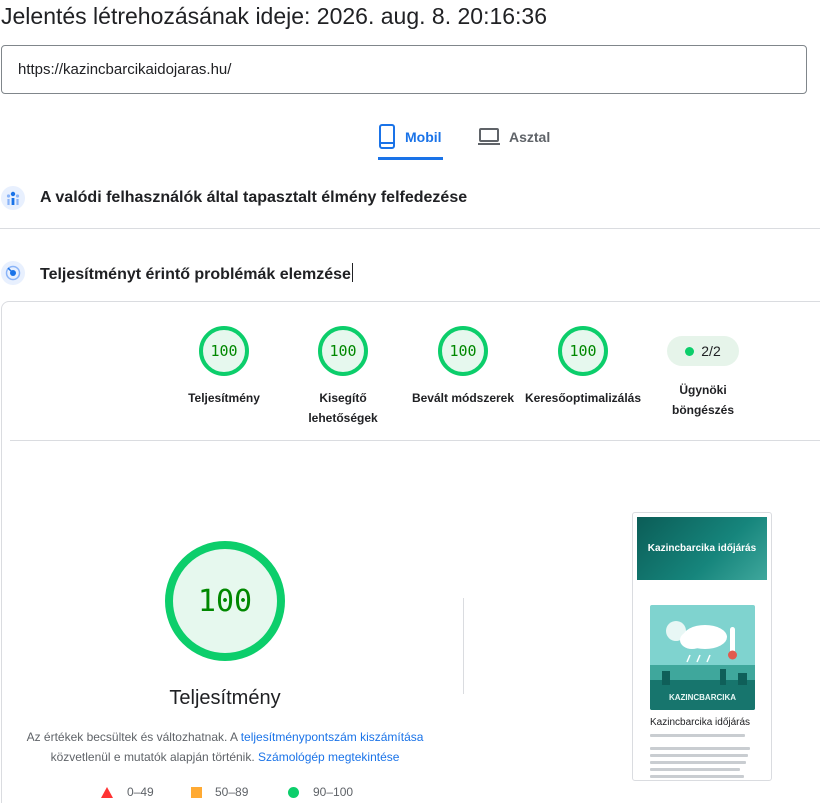 This screenshot has width=820, height=803. I want to click on diagnose-section: Teljesítményt érintő problémák elemzése, so click(410, 273).